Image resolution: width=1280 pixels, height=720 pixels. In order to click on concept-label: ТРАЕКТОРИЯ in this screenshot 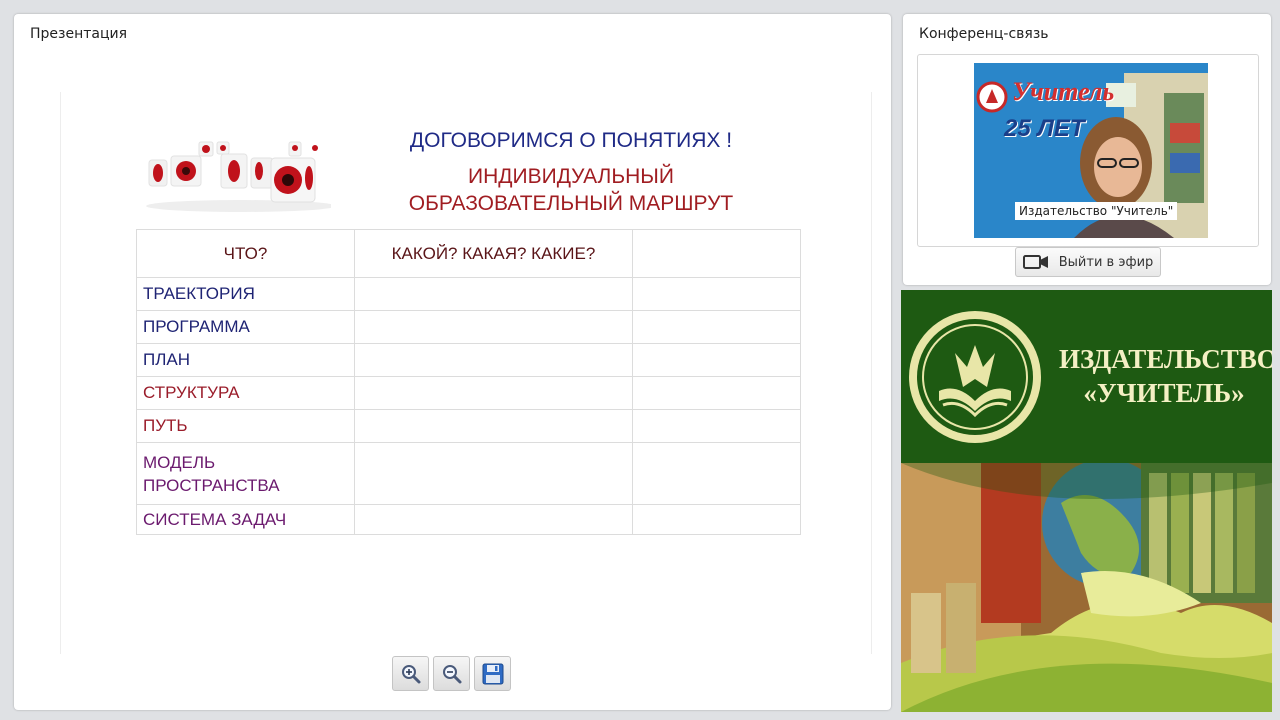, I will do `click(245, 294)`.